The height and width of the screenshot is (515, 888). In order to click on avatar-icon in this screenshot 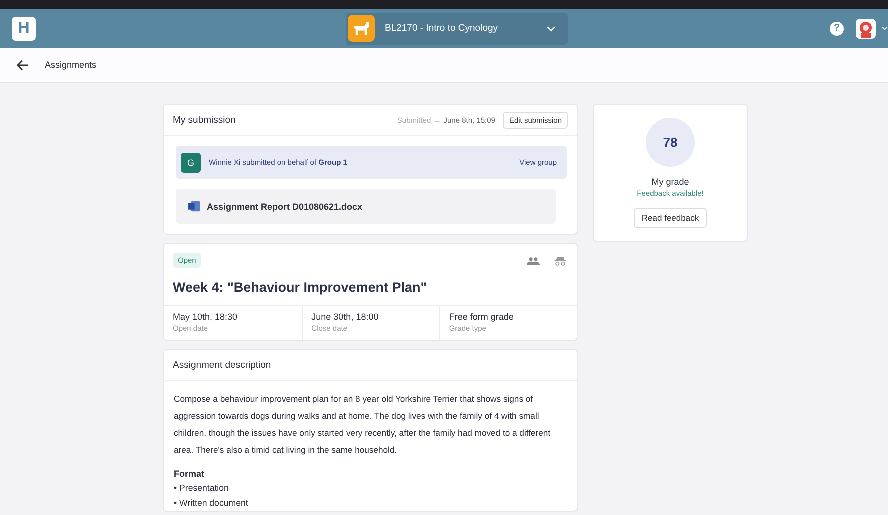, I will do `click(866, 28)`.